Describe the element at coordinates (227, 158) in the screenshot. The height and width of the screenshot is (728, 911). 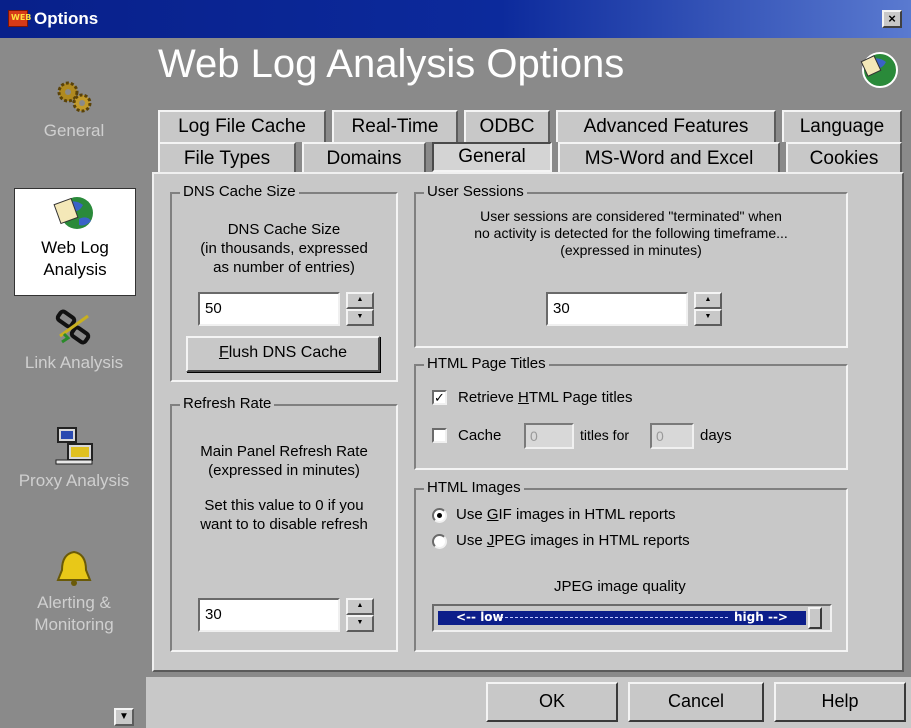
I see `tab-file-types: File Types` at that location.